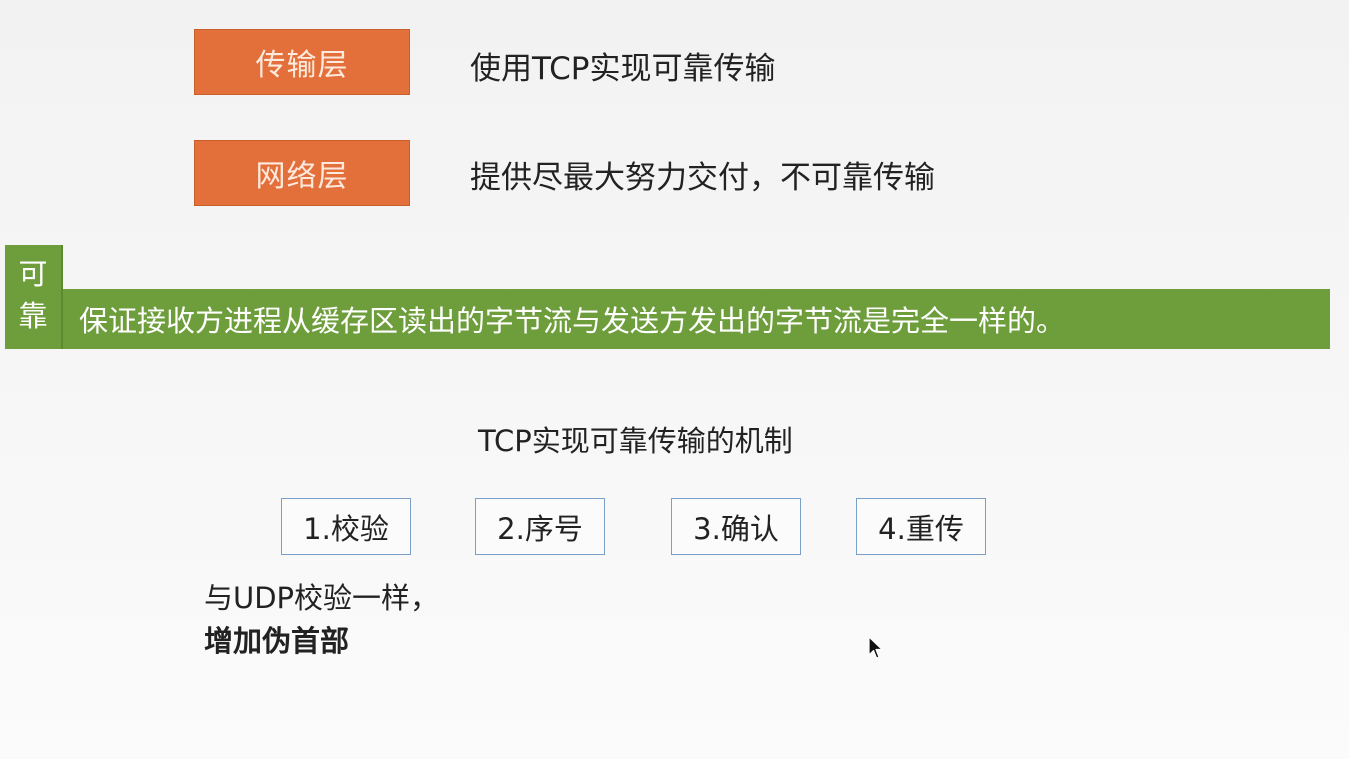  Describe the element at coordinates (33, 316) in the screenshot. I see `reliable-tag-char-2: 靠` at that location.